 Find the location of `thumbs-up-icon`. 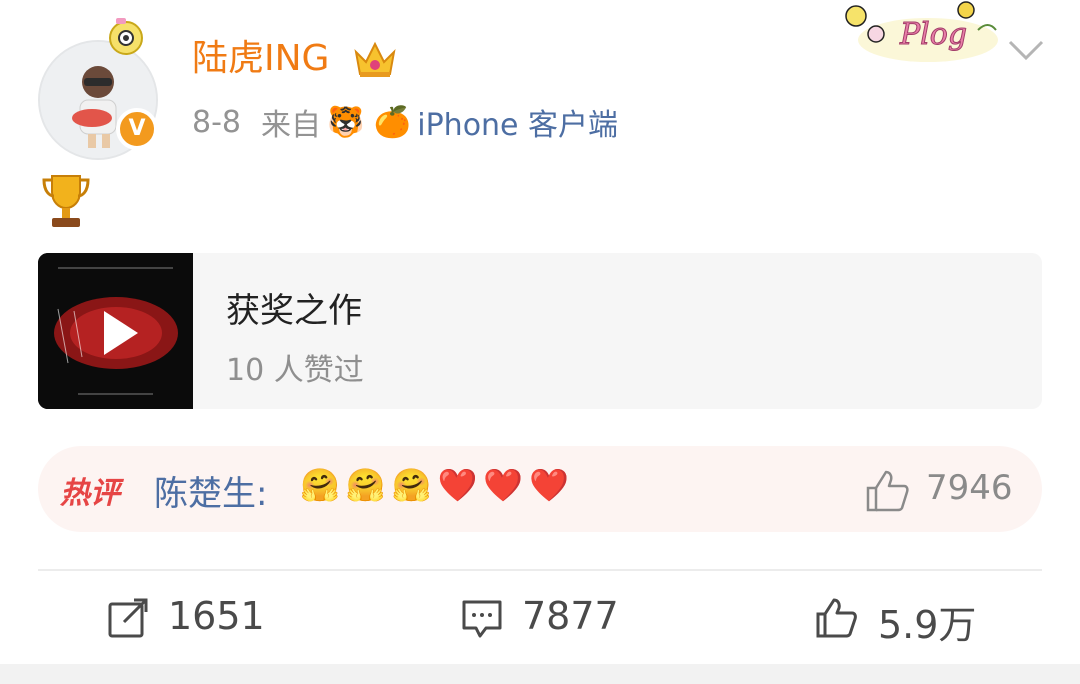

thumbs-up-icon is located at coordinates (887, 490).